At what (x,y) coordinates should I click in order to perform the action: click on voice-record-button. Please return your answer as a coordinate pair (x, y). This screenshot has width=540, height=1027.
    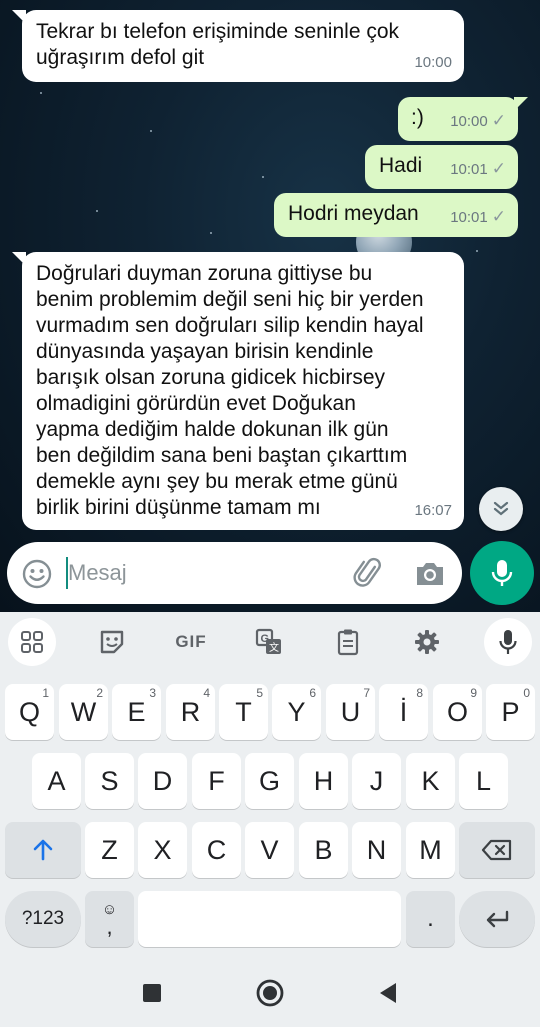
    Looking at the image, I should click on (502, 573).